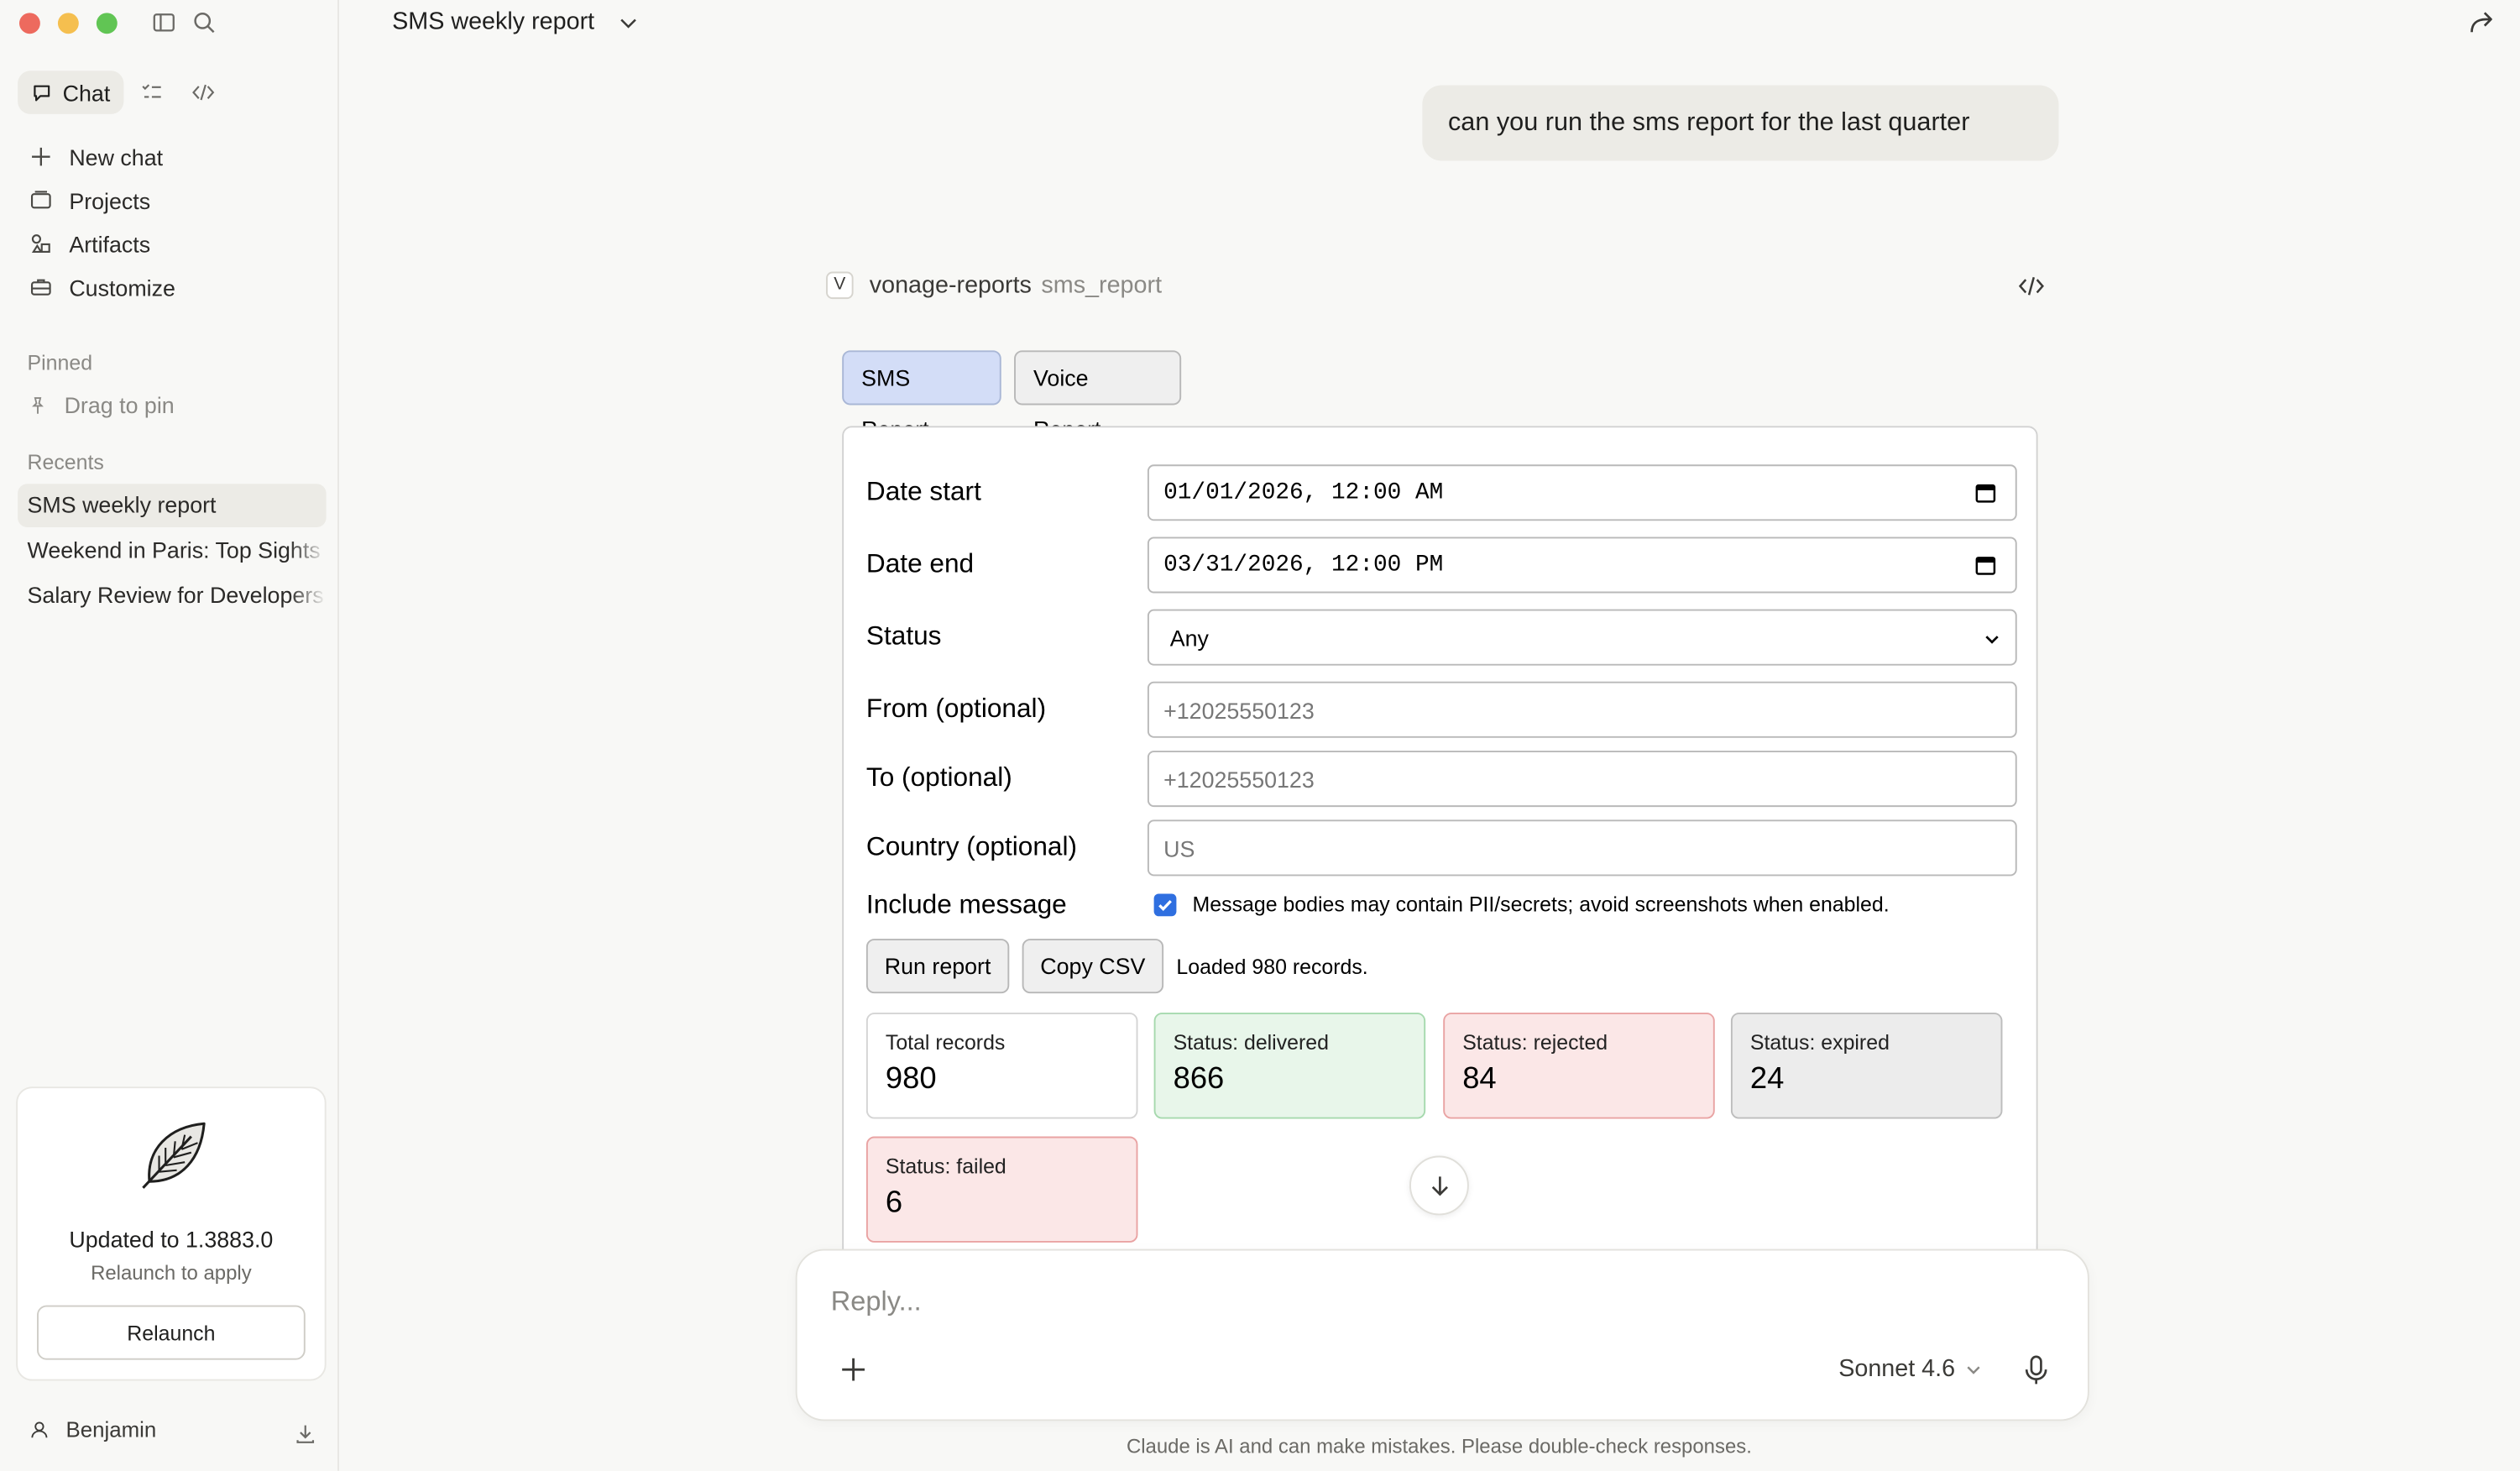 Image resolution: width=2520 pixels, height=1471 pixels. I want to click on stat-label: Total records, so click(945, 1042).